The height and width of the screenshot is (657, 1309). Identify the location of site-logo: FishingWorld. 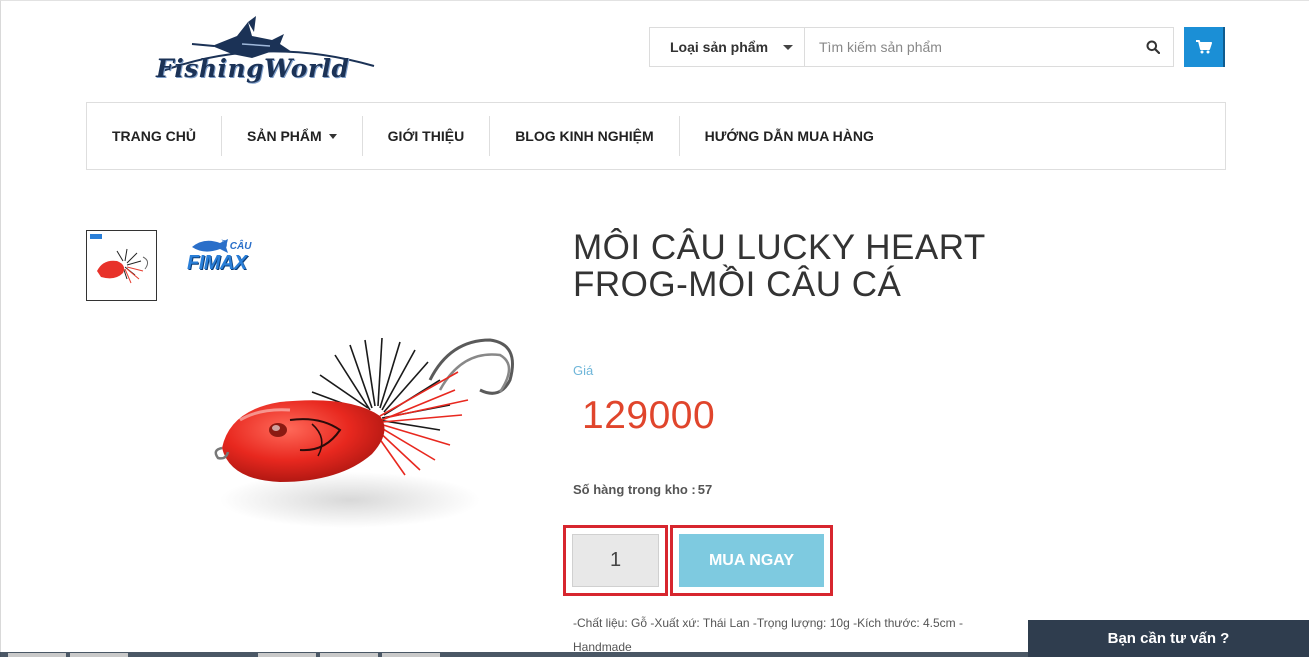
(265, 49).